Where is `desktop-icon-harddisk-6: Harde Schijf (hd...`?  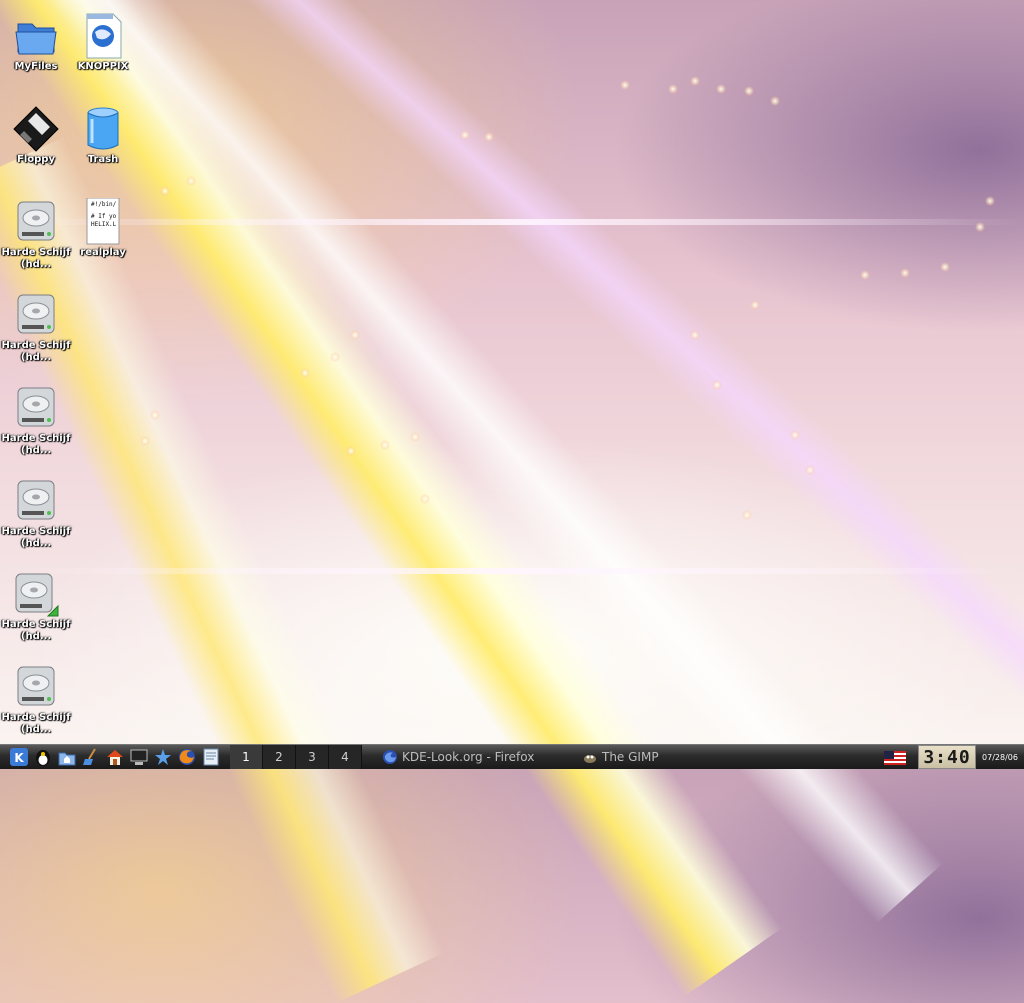 desktop-icon-harddisk-6: Harde Schijf (hd... is located at coordinates (36, 699).